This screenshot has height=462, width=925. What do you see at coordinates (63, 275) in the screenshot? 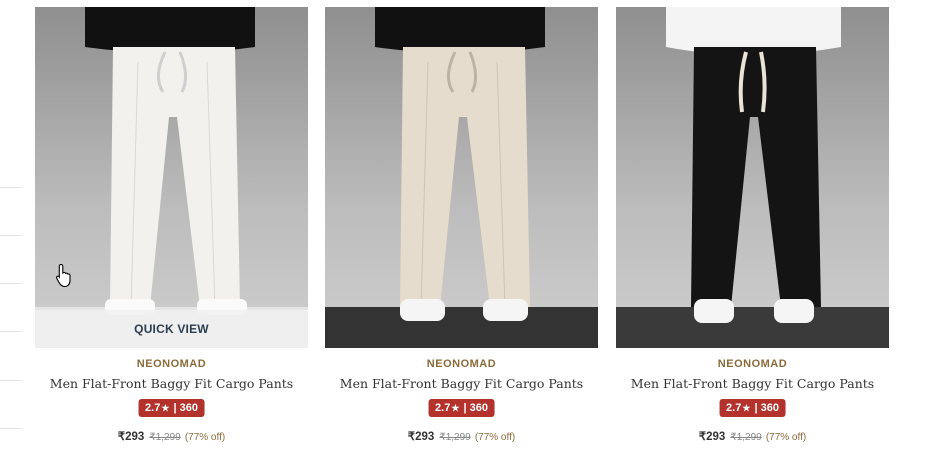
I see `hand-pointer-icon` at bounding box center [63, 275].